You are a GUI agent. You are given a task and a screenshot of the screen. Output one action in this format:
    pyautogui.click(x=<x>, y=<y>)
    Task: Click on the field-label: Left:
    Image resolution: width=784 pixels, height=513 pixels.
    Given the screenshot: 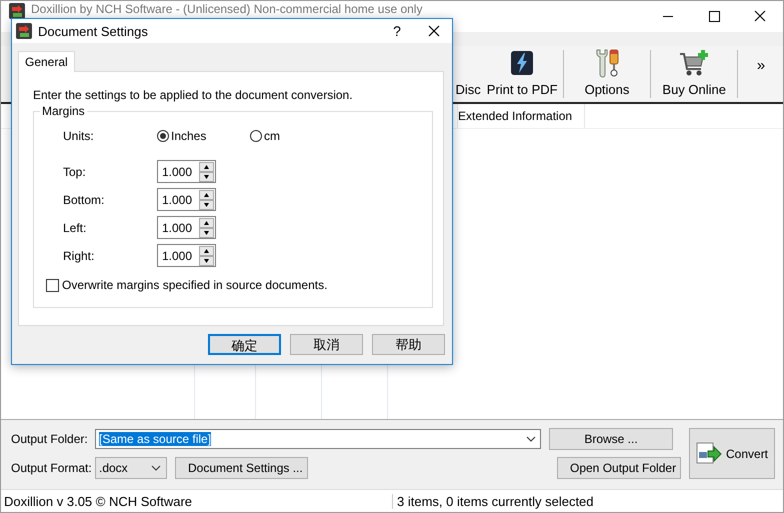 What is the action you would take?
    pyautogui.click(x=75, y=227)
    